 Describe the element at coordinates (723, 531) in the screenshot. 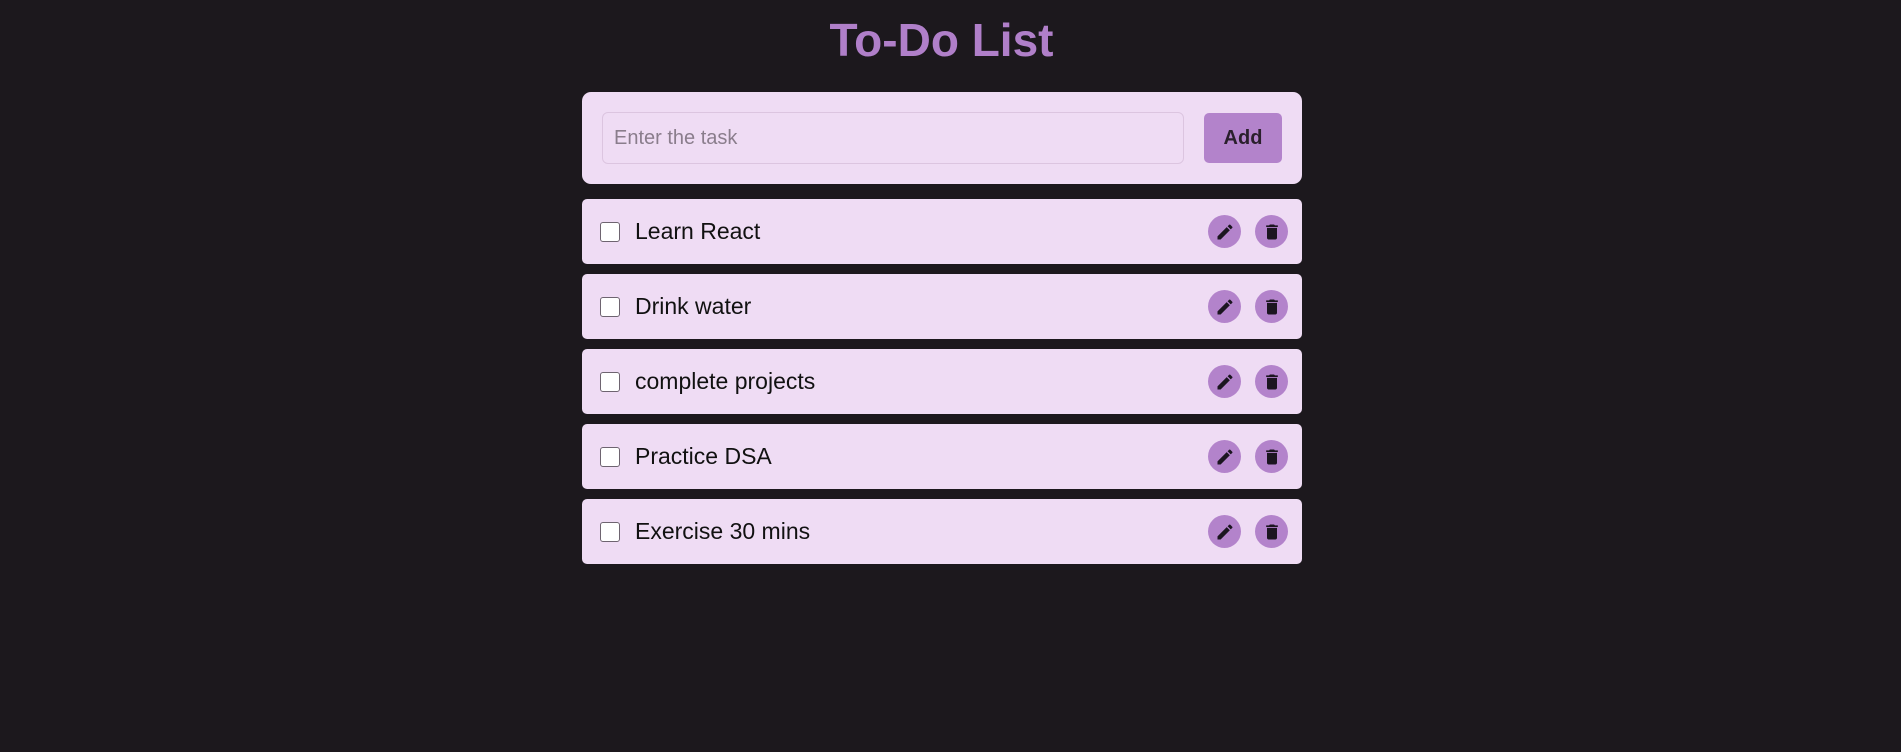

I see `task-label: Exercise 30 mins` at that location.